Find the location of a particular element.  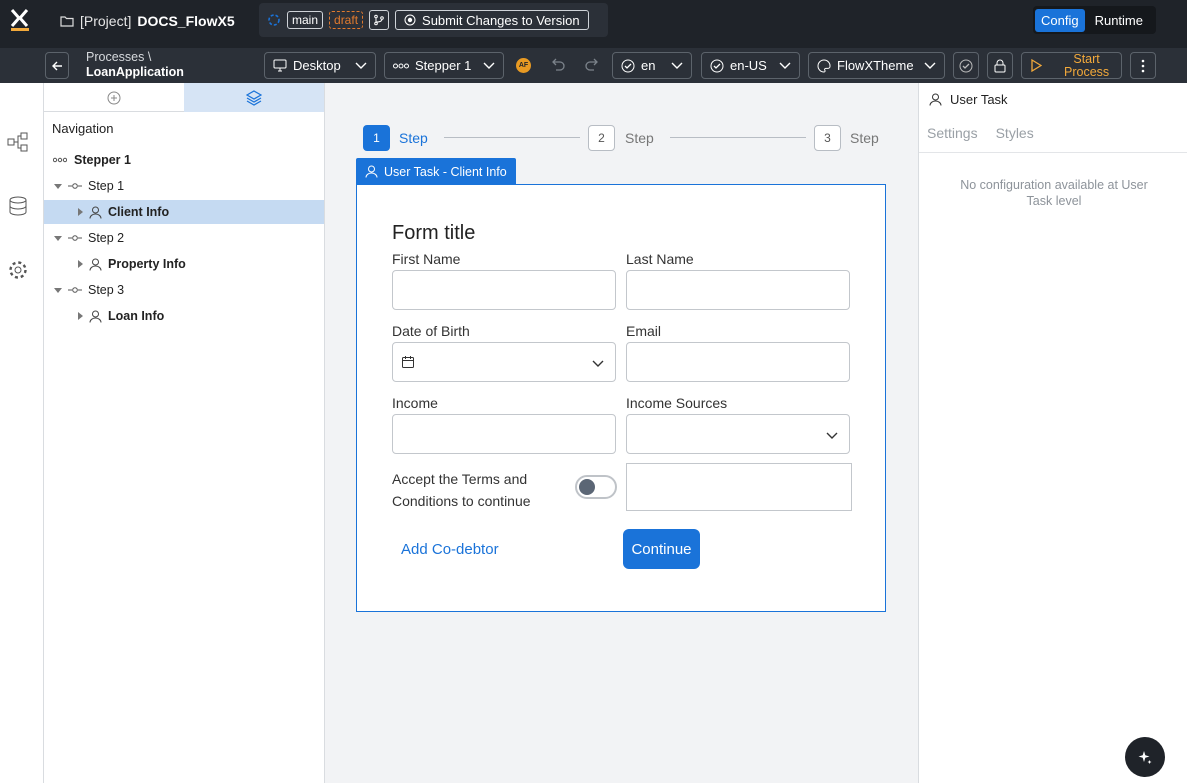

record-icon is located at coordinates (410, 20).